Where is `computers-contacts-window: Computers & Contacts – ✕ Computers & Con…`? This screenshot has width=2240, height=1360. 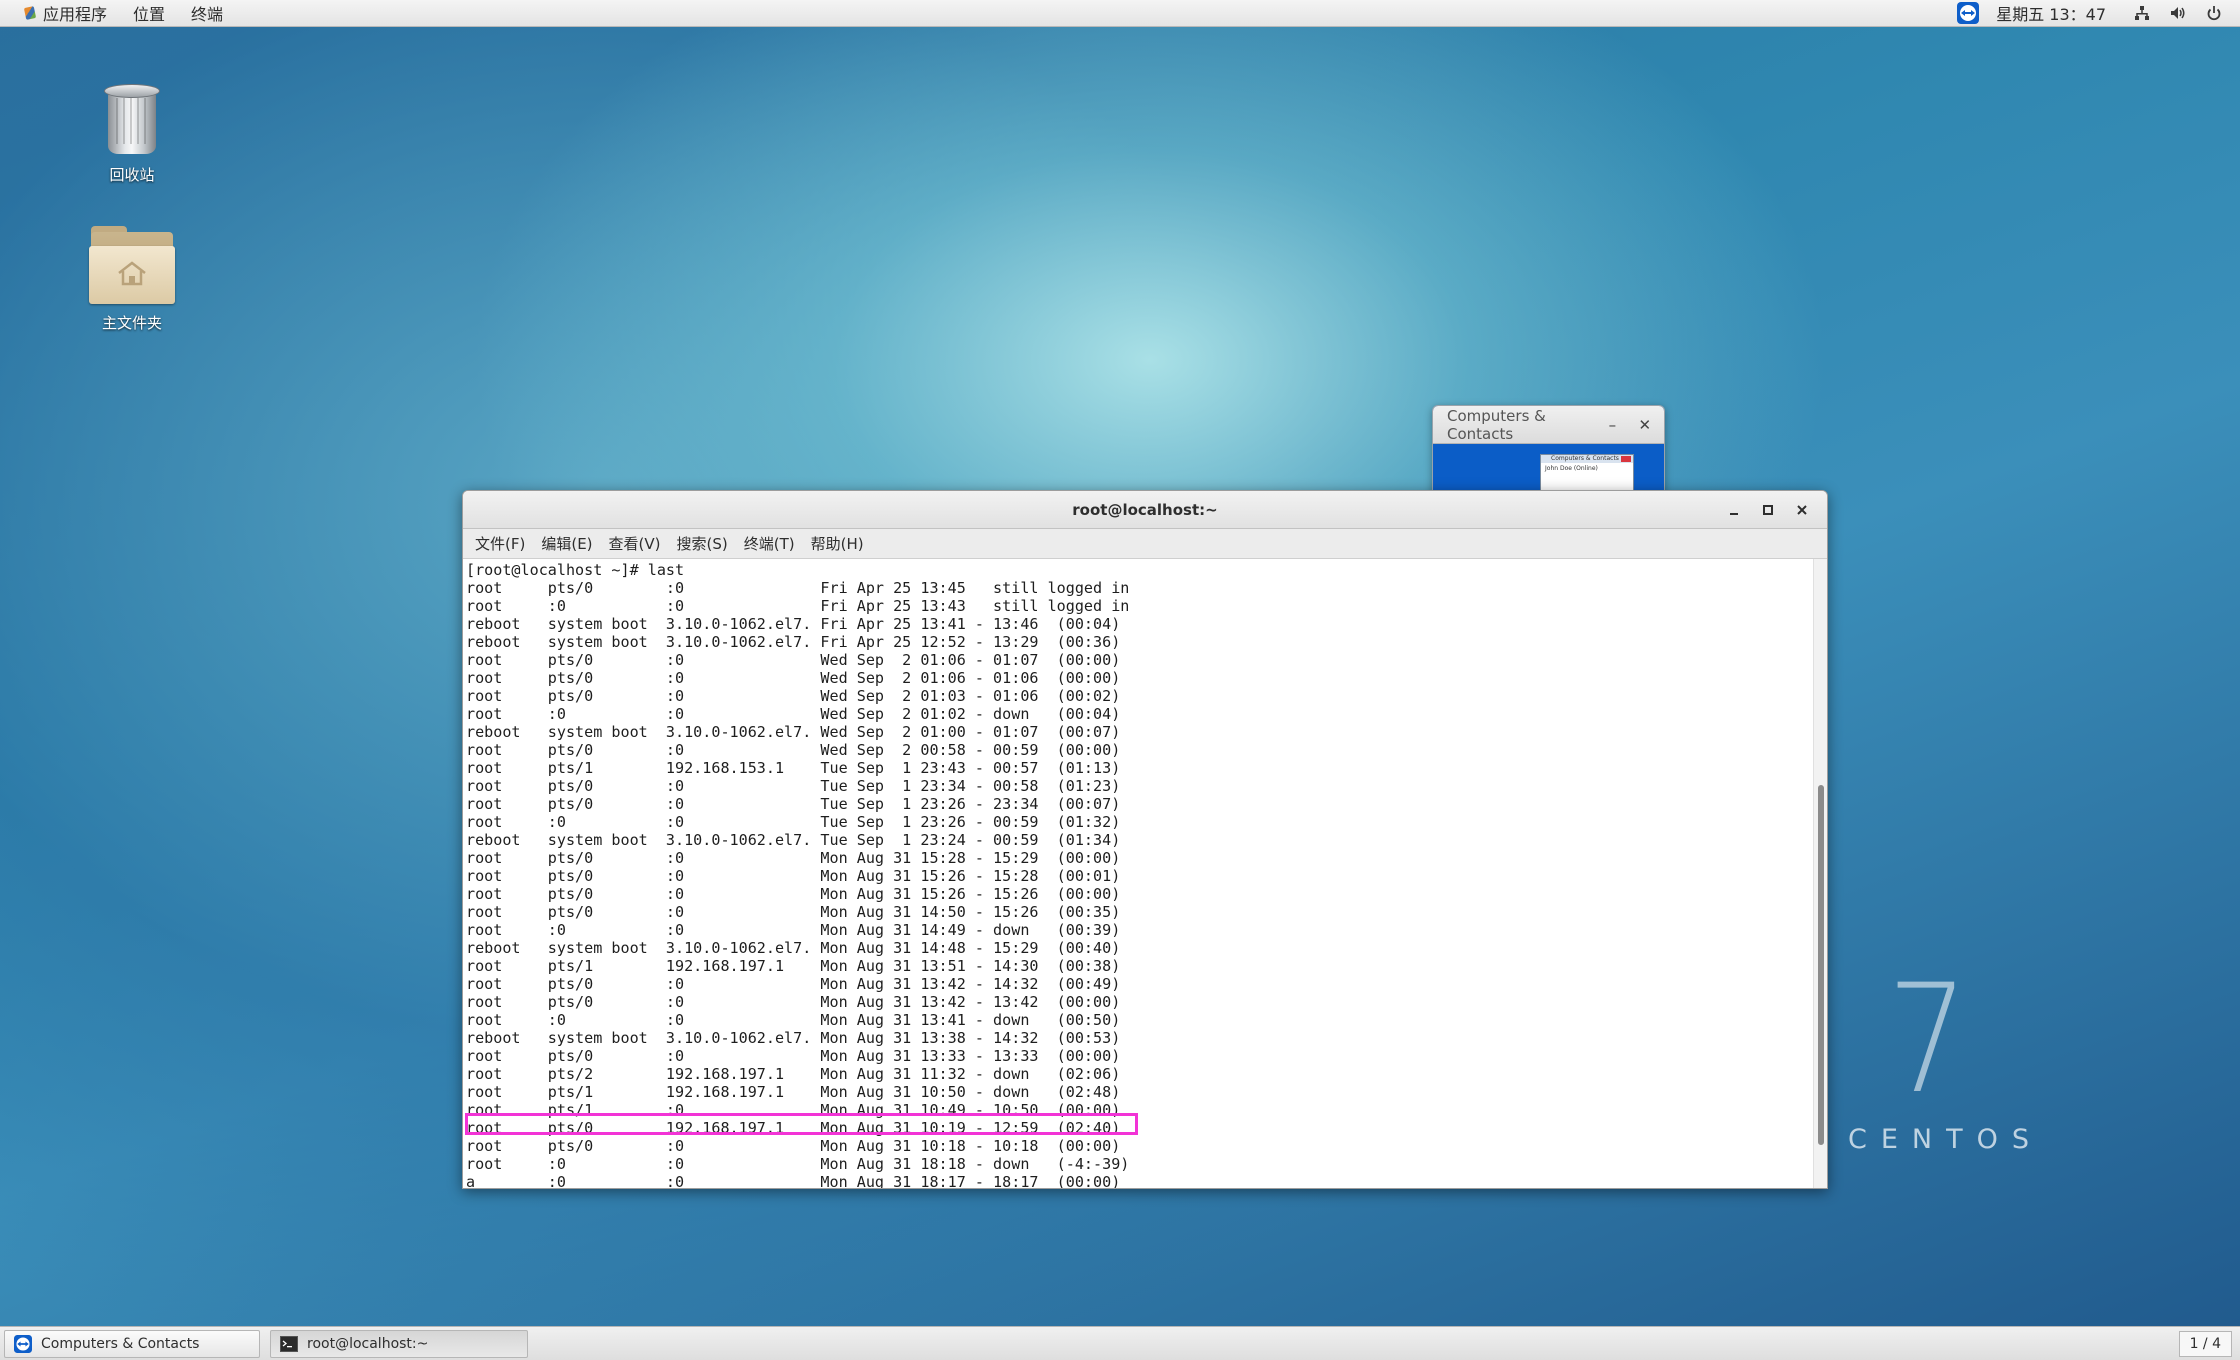
computers-contacts-window: Computers & Contacts – ✕ Computers & Con… is located at coordinates (1548, 450).